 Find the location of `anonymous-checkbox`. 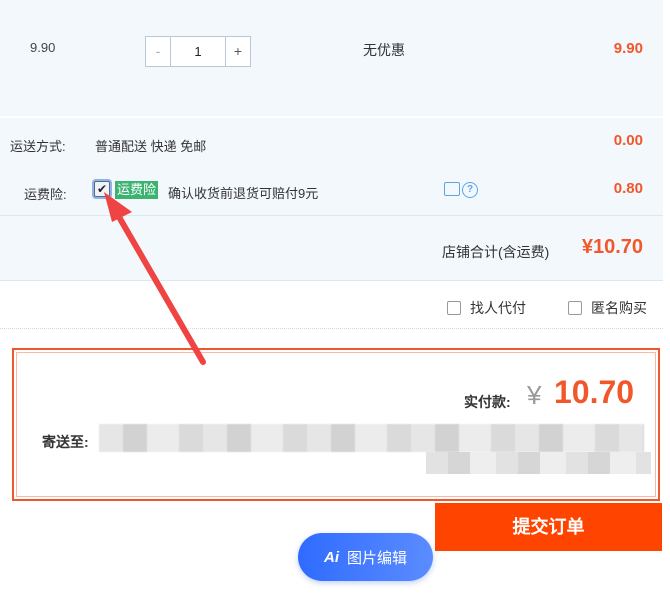

anonymous-checkbox is located at coordinates (575, 308).